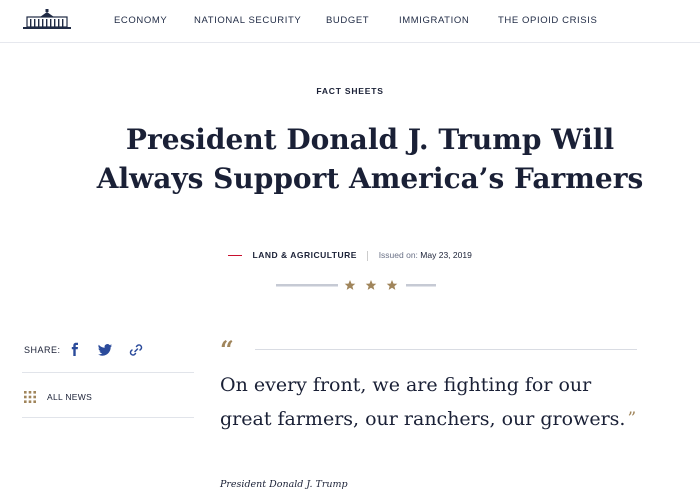 Image resolution: width=700 pixels, height=498 pixels. What do you see at coordinates (70, 397) in the screenshot?
I see `all-news-label: ALL NEWS` at bounding box center [70, 397].